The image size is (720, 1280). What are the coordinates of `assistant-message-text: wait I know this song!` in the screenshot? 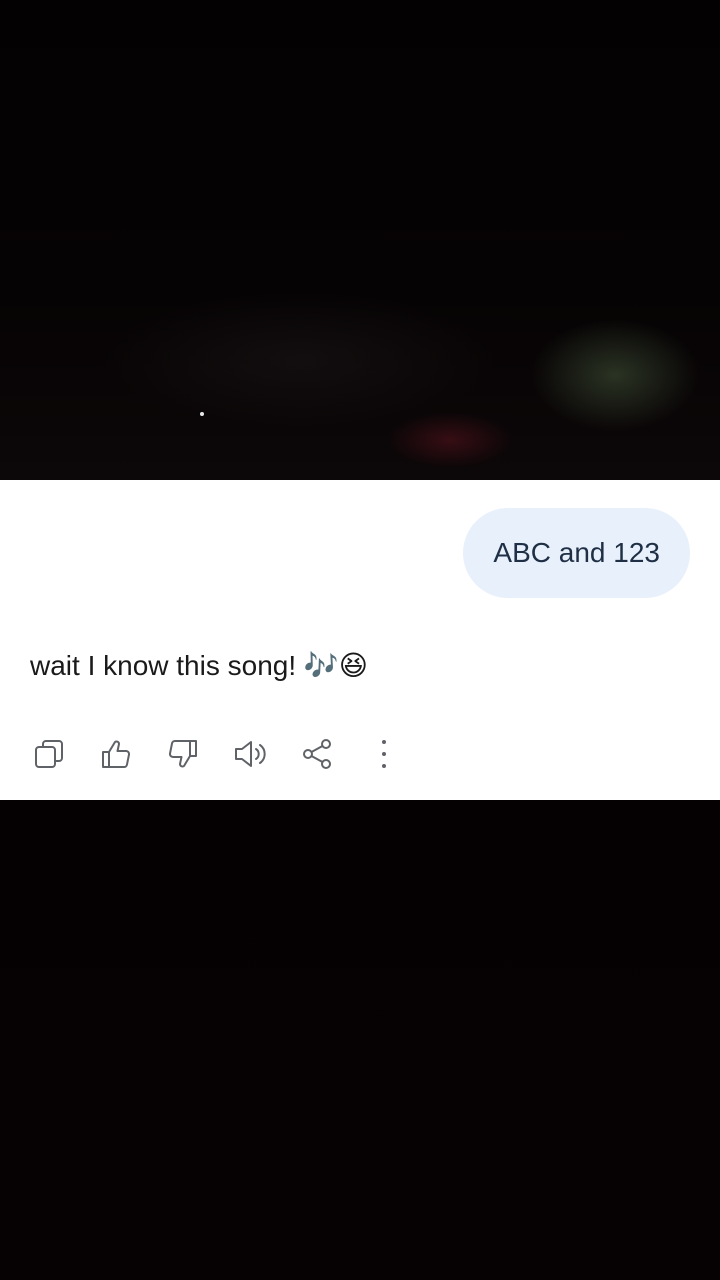 It's located at (163, 665).